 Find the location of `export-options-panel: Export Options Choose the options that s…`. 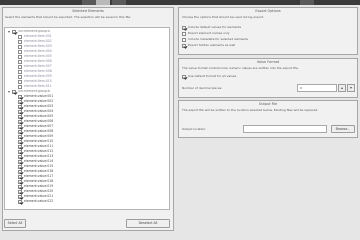

export-options-panel: Export Options Choose the options that s… is located at coordinates (268, 31).